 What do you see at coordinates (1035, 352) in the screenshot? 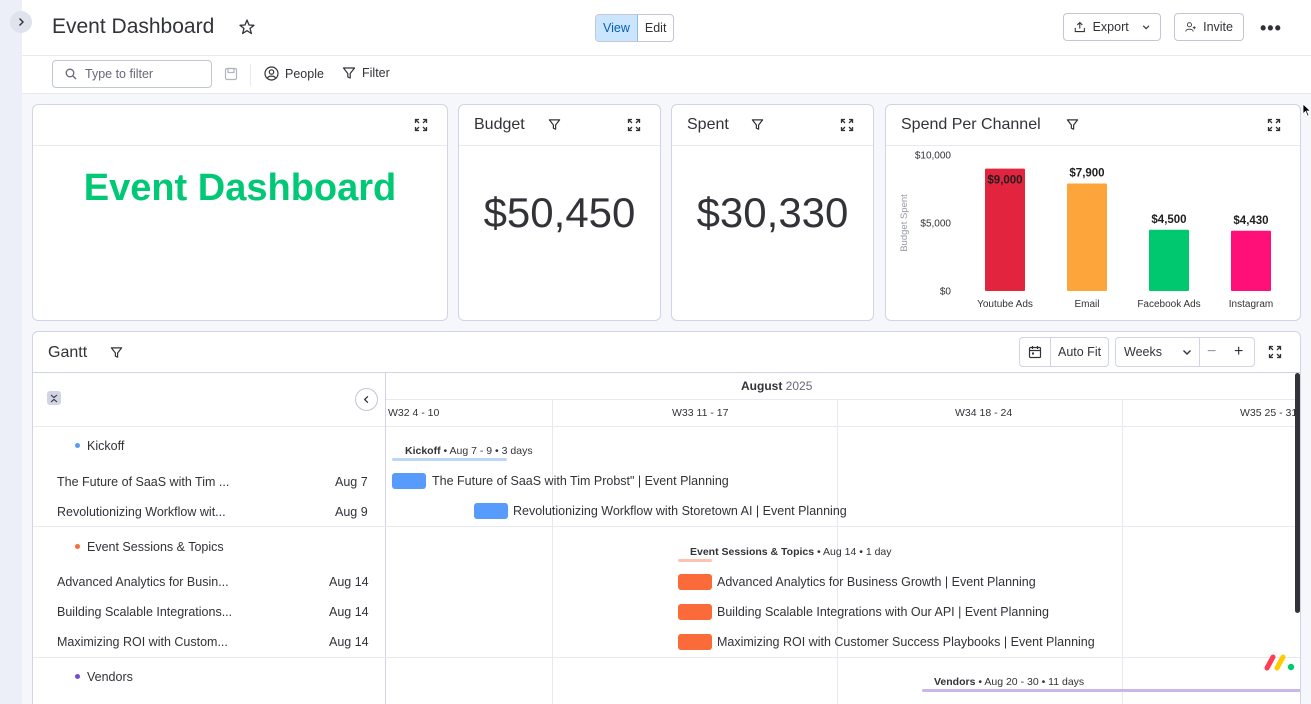
I see `today-button` at bounding box center [1035, 352].